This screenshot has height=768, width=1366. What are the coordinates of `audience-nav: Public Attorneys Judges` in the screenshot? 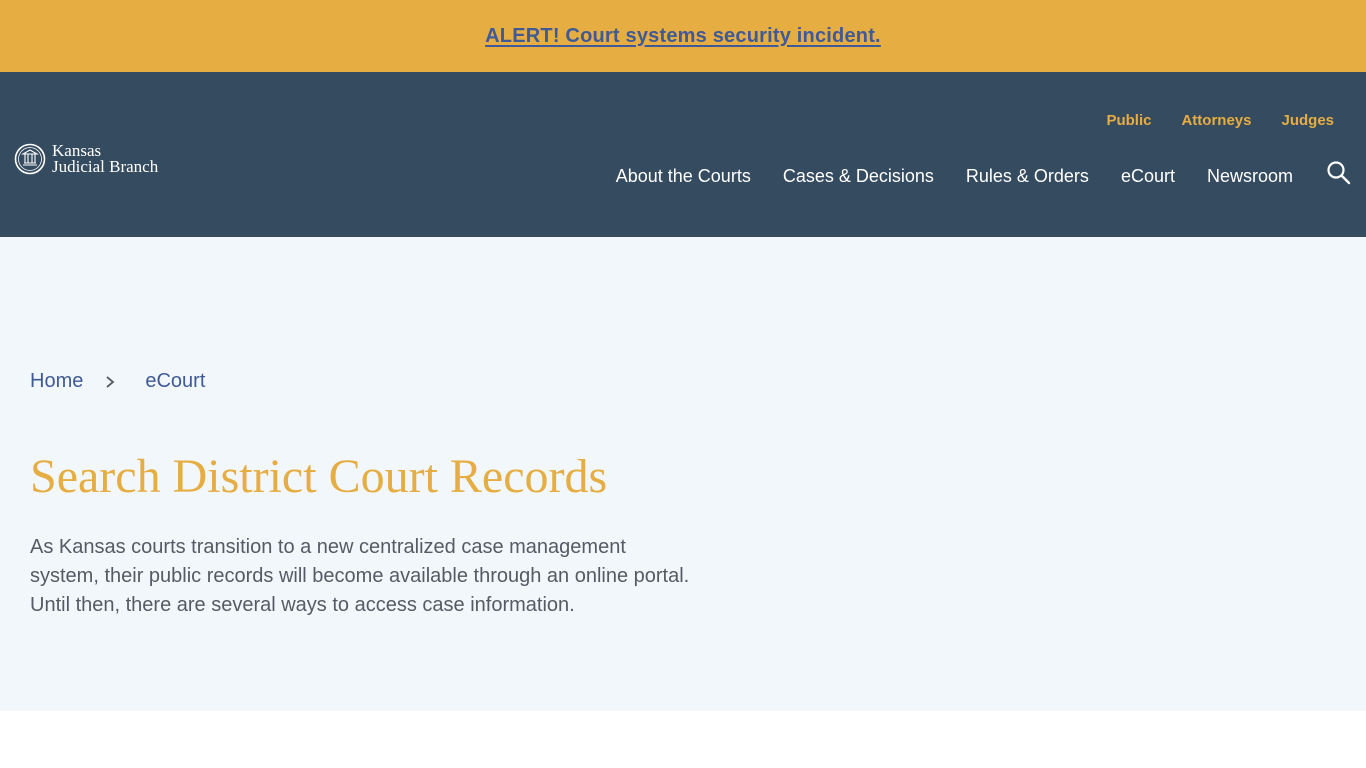 It's located at (1236, 120).